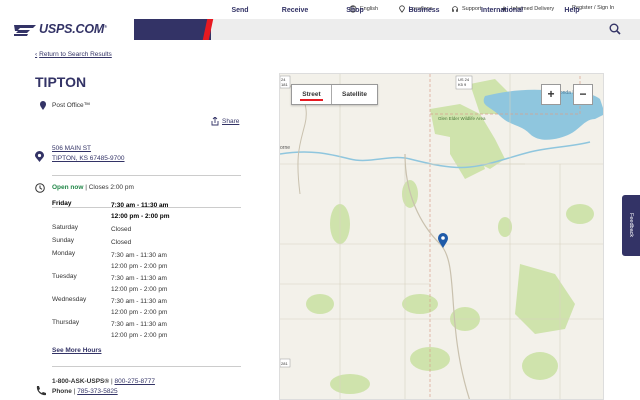 This screenshot has width=640, height=400. I want to click on nav-shop: Shop, so click(355, 10).